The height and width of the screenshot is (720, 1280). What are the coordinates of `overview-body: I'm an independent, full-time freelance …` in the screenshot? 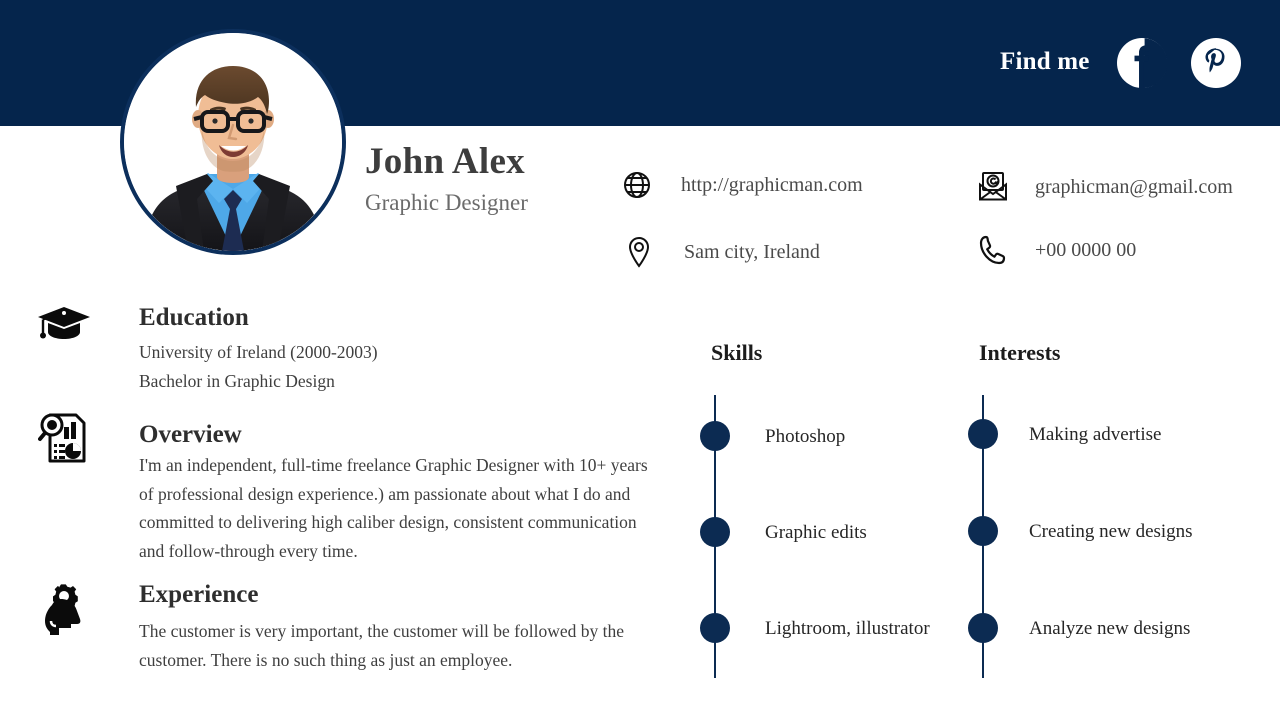 It's located at (393, 508).